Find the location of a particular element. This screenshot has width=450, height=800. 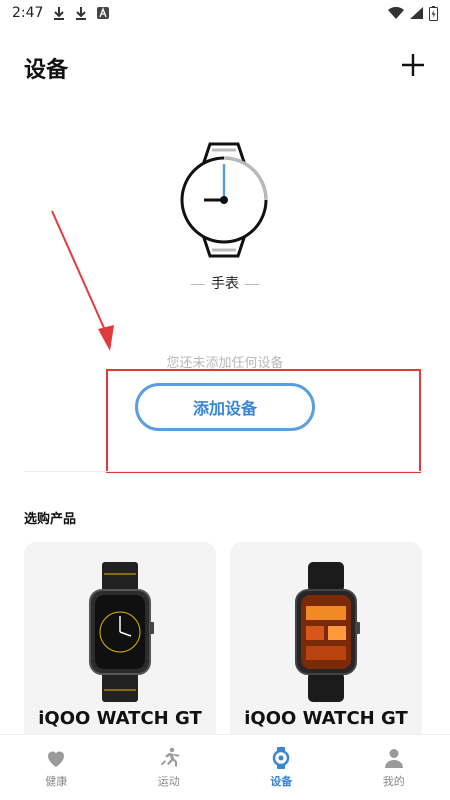

add-device-plus-button is located at coordinates (413, 65).